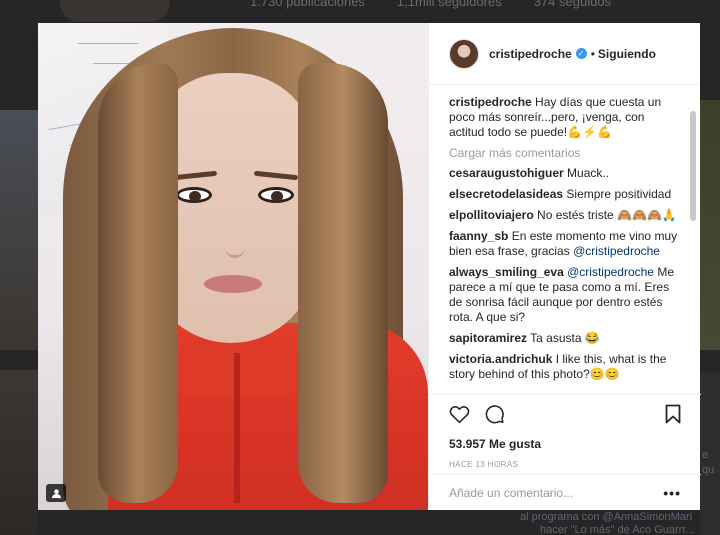 This screenshot has height=535, width=720. What do you see at coordinates (693, 239) in the screenshot?
I see `comments-scrollbar` at bounding box center [693, 239].